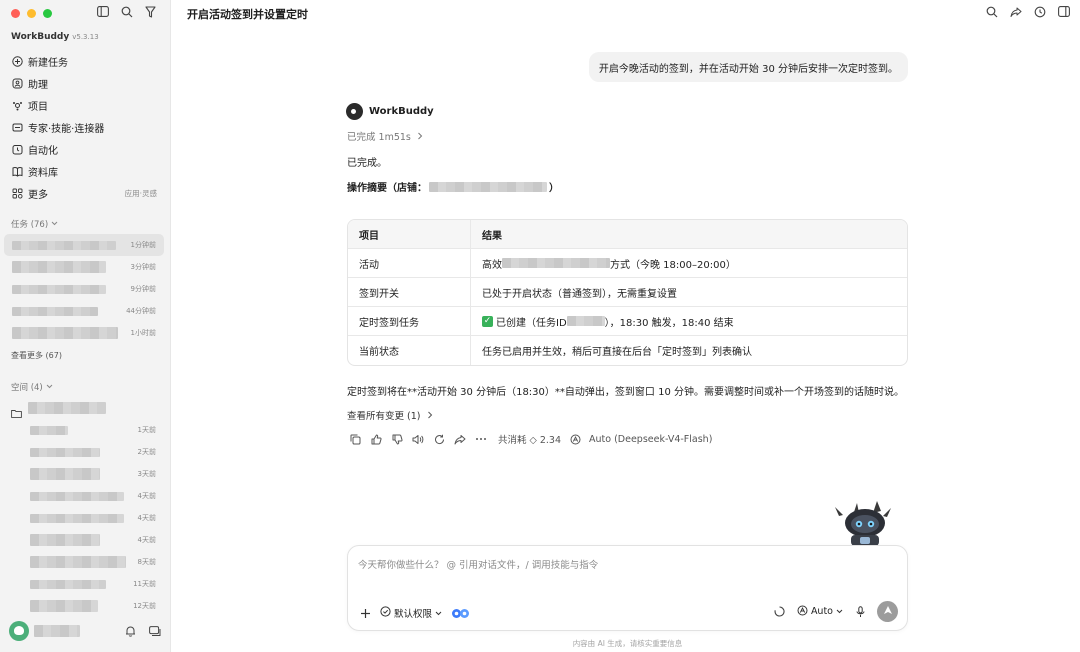 The image size is (1080, 652). I want to click on result-text: ），18:30 触发，18:40 结束, so click(669, 323).